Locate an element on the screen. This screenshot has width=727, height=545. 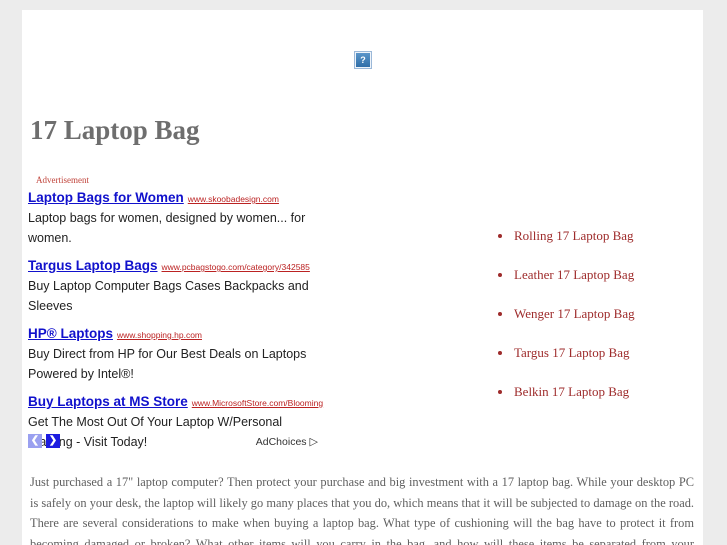
list-item: Rolling 17 Laptop Bag is located at coordinates (563, 236).